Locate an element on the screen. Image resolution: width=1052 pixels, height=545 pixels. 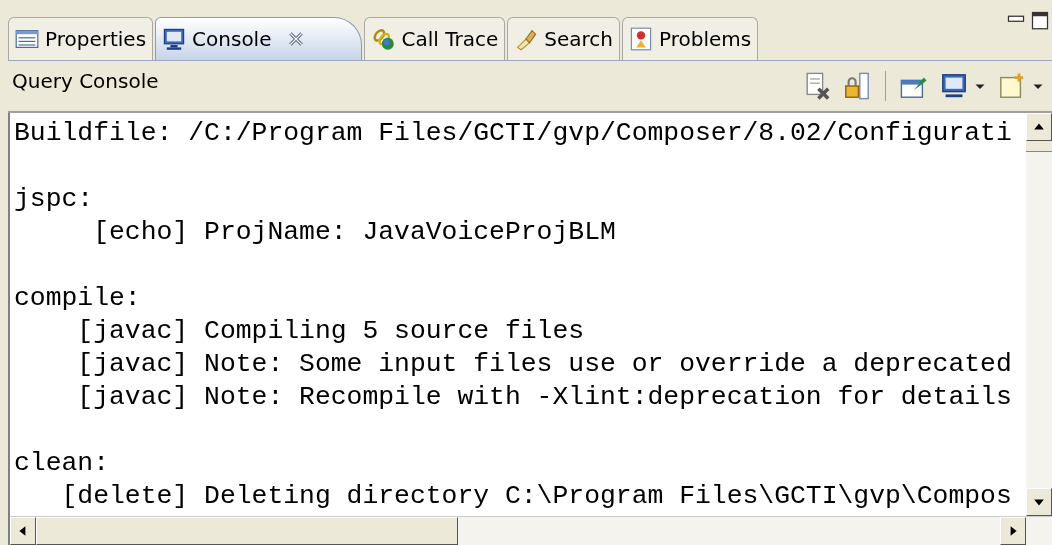
console-line: [javac] Note: Some input files use or override a deprecated is located at coordinates (544, 364).